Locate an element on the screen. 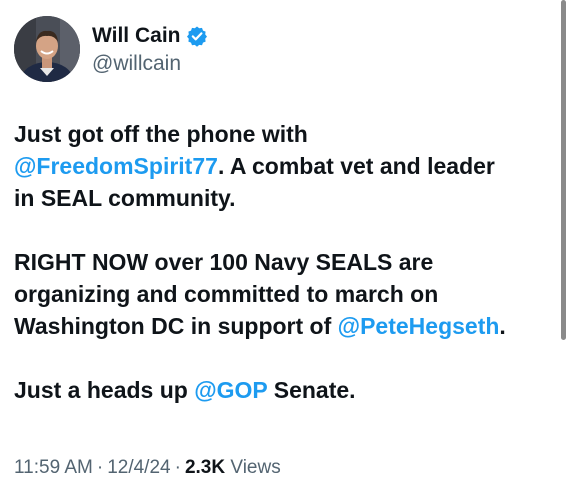 Image resolution: width=568 pixels, height=491 pixels. display-name-row: Will Cain is located at coordinates (150, 36).